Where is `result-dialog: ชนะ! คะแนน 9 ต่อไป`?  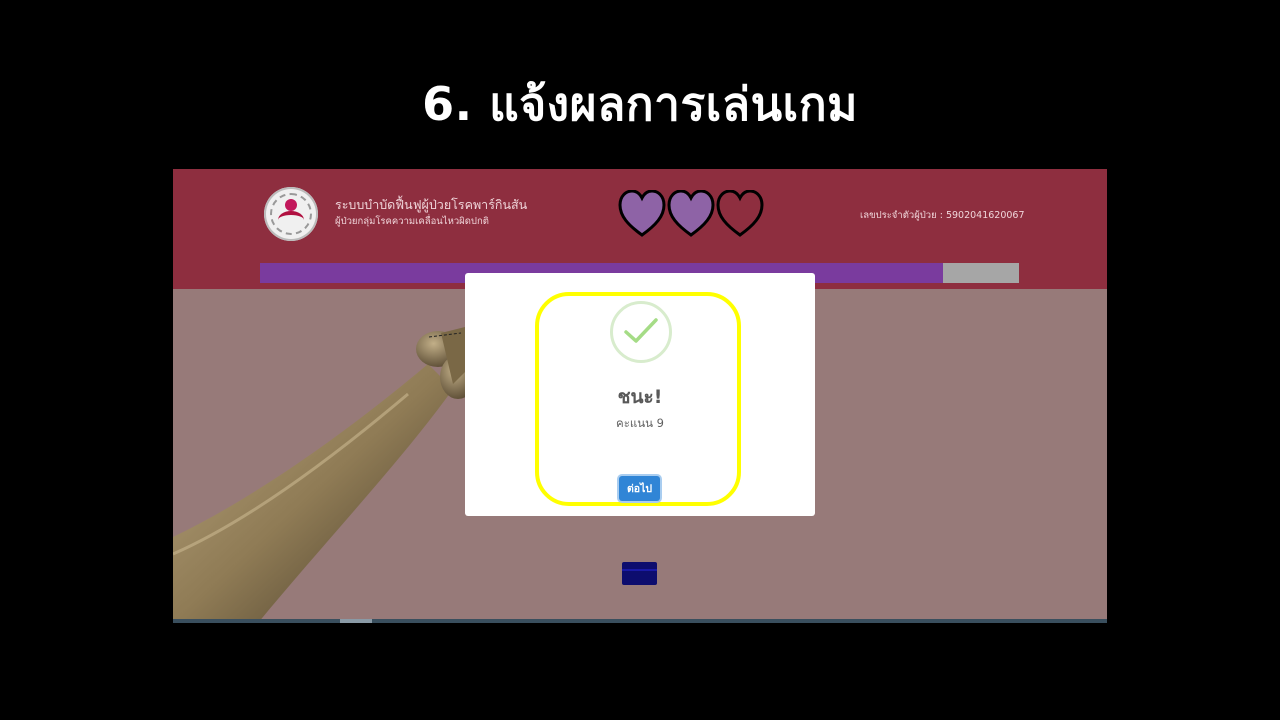
result-dialog: ชนะ! คะแนน 9 ต่อไป is located at coordinates (640, 394).